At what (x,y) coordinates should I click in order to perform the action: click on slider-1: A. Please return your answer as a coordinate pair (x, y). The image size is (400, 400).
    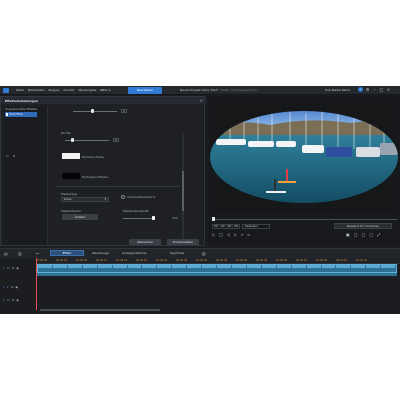
    Looking at the image, I should click on (103, 111).